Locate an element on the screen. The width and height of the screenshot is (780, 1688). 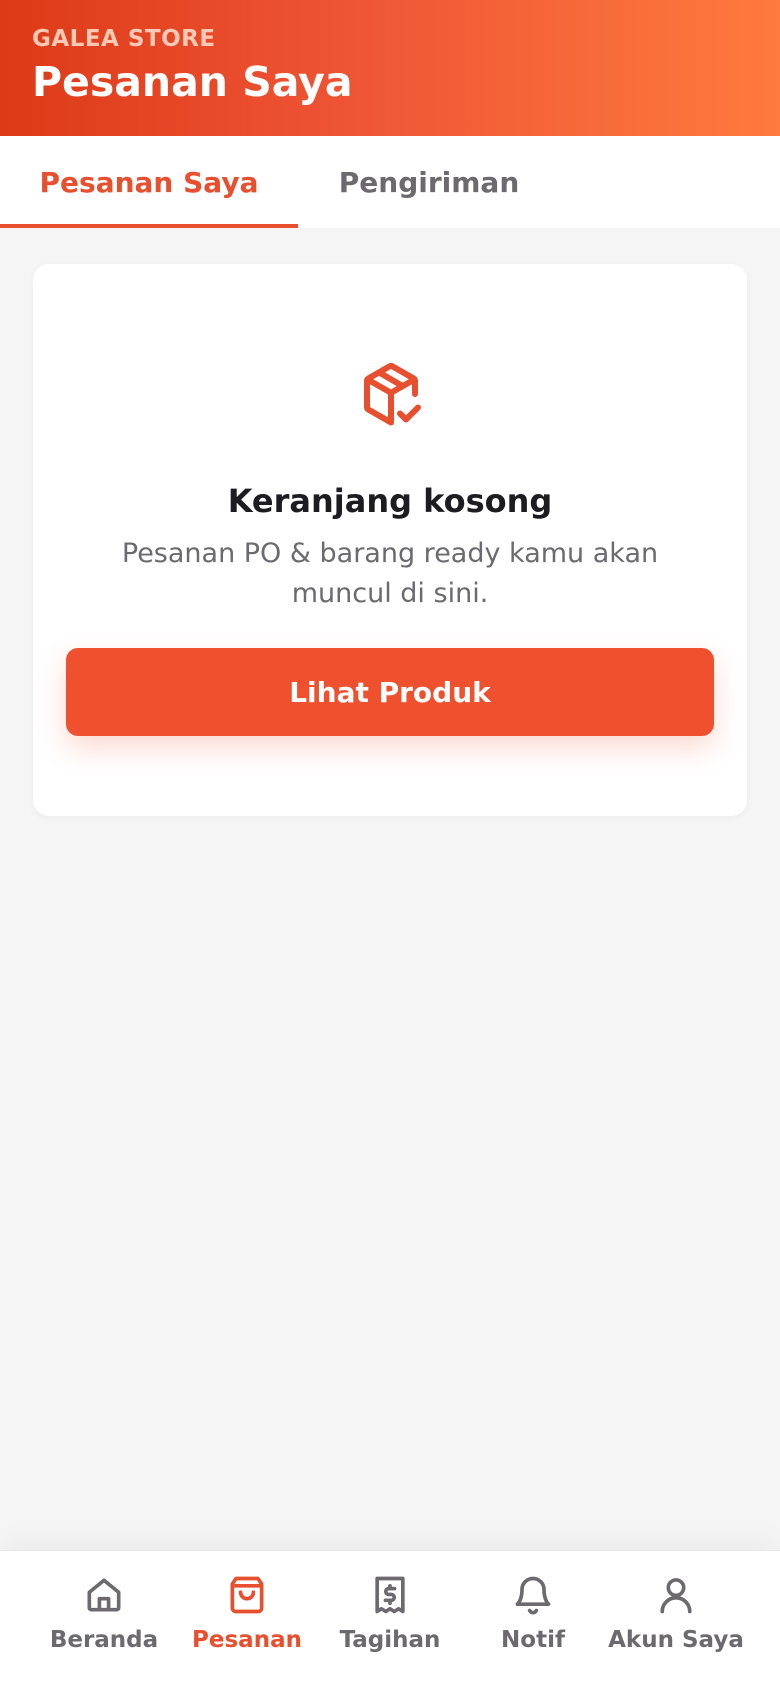
tab-pesanan-saya: Pesanan Saya is located at coordinates (149, 182).